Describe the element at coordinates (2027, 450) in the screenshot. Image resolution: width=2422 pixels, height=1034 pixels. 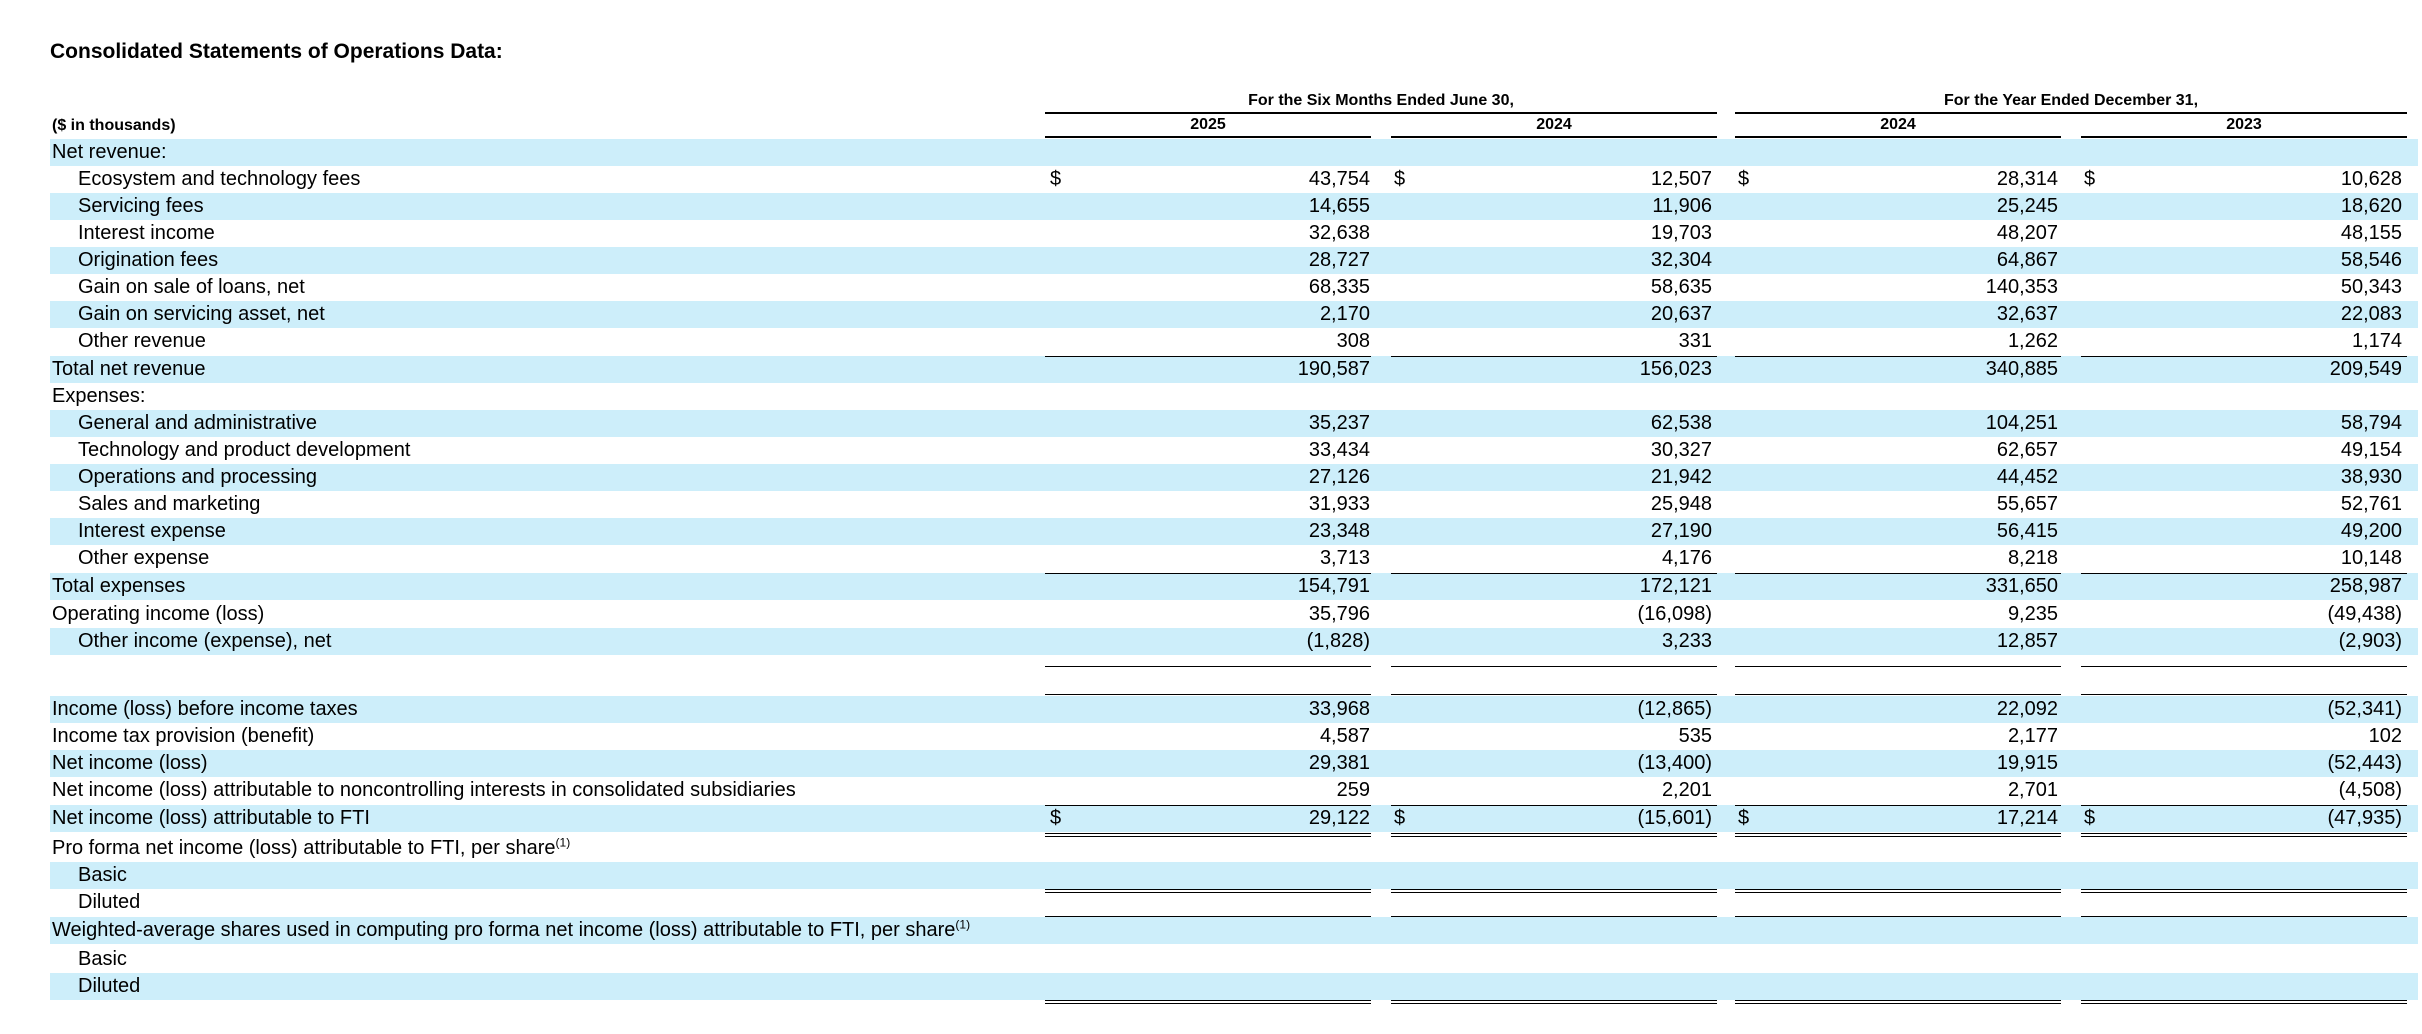
I see `value-number: 62,657` at that location.